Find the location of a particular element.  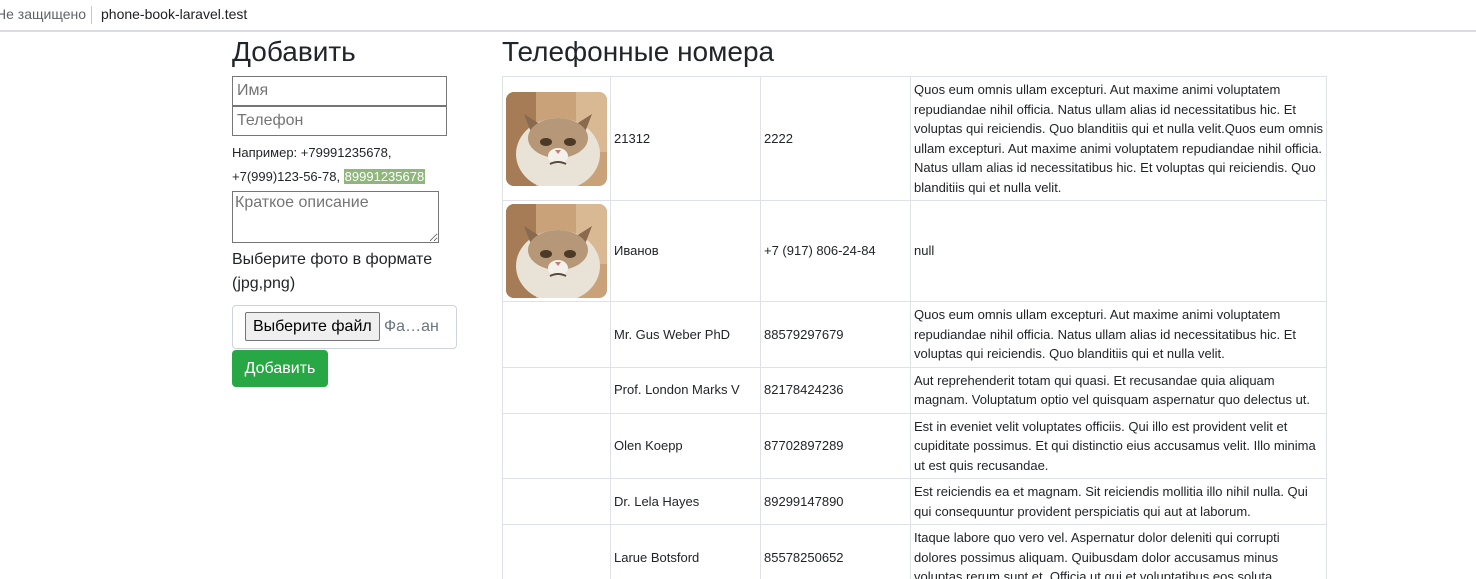

contact-phone: 2222 is located at coordinates (835, 138).